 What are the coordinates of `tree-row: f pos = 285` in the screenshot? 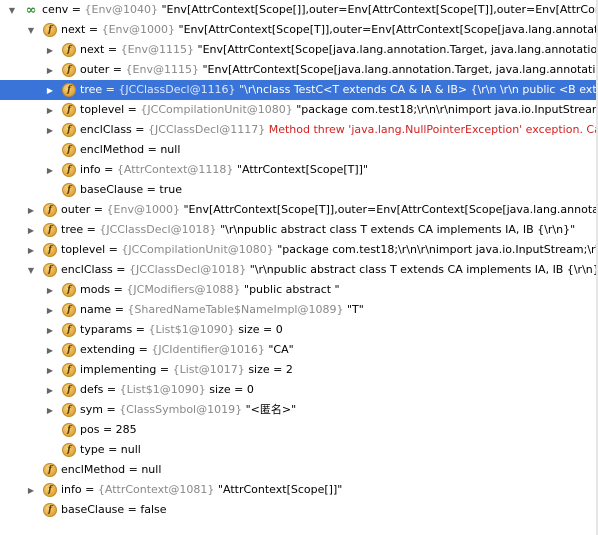 It's located at (299, 430).